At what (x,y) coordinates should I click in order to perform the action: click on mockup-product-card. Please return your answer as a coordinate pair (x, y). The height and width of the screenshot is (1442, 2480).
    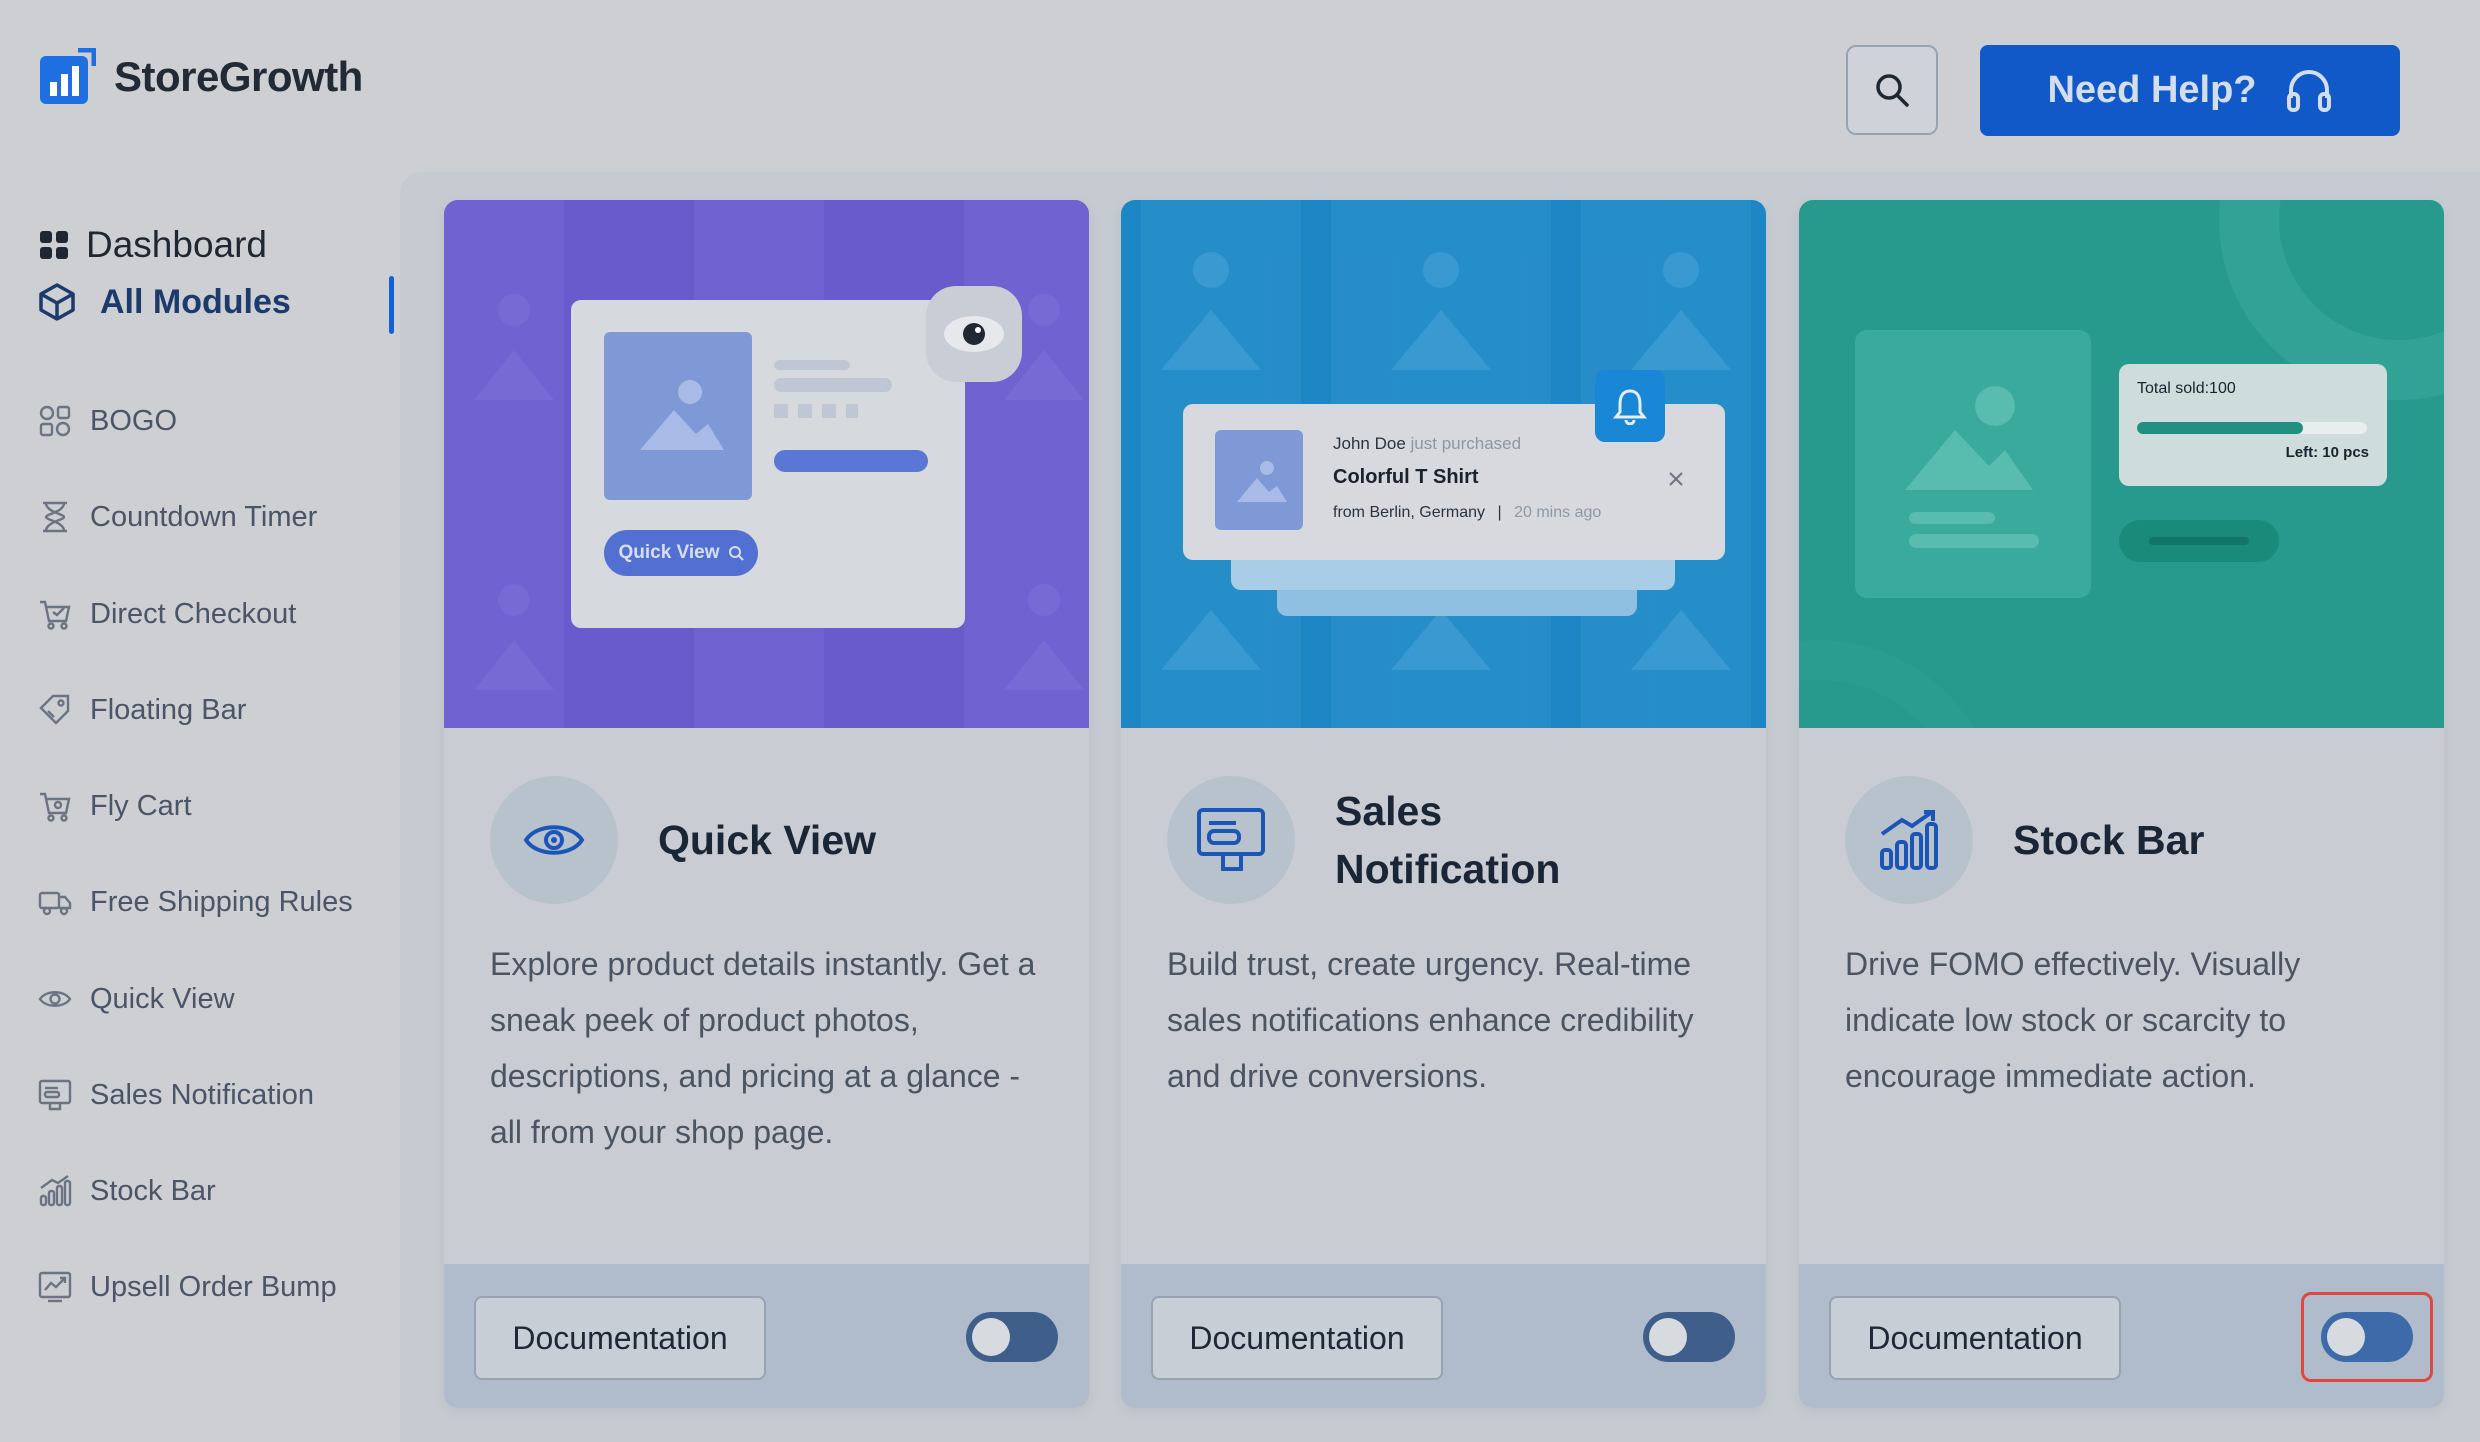
    Looking at the image, I should click on (1973, 464).